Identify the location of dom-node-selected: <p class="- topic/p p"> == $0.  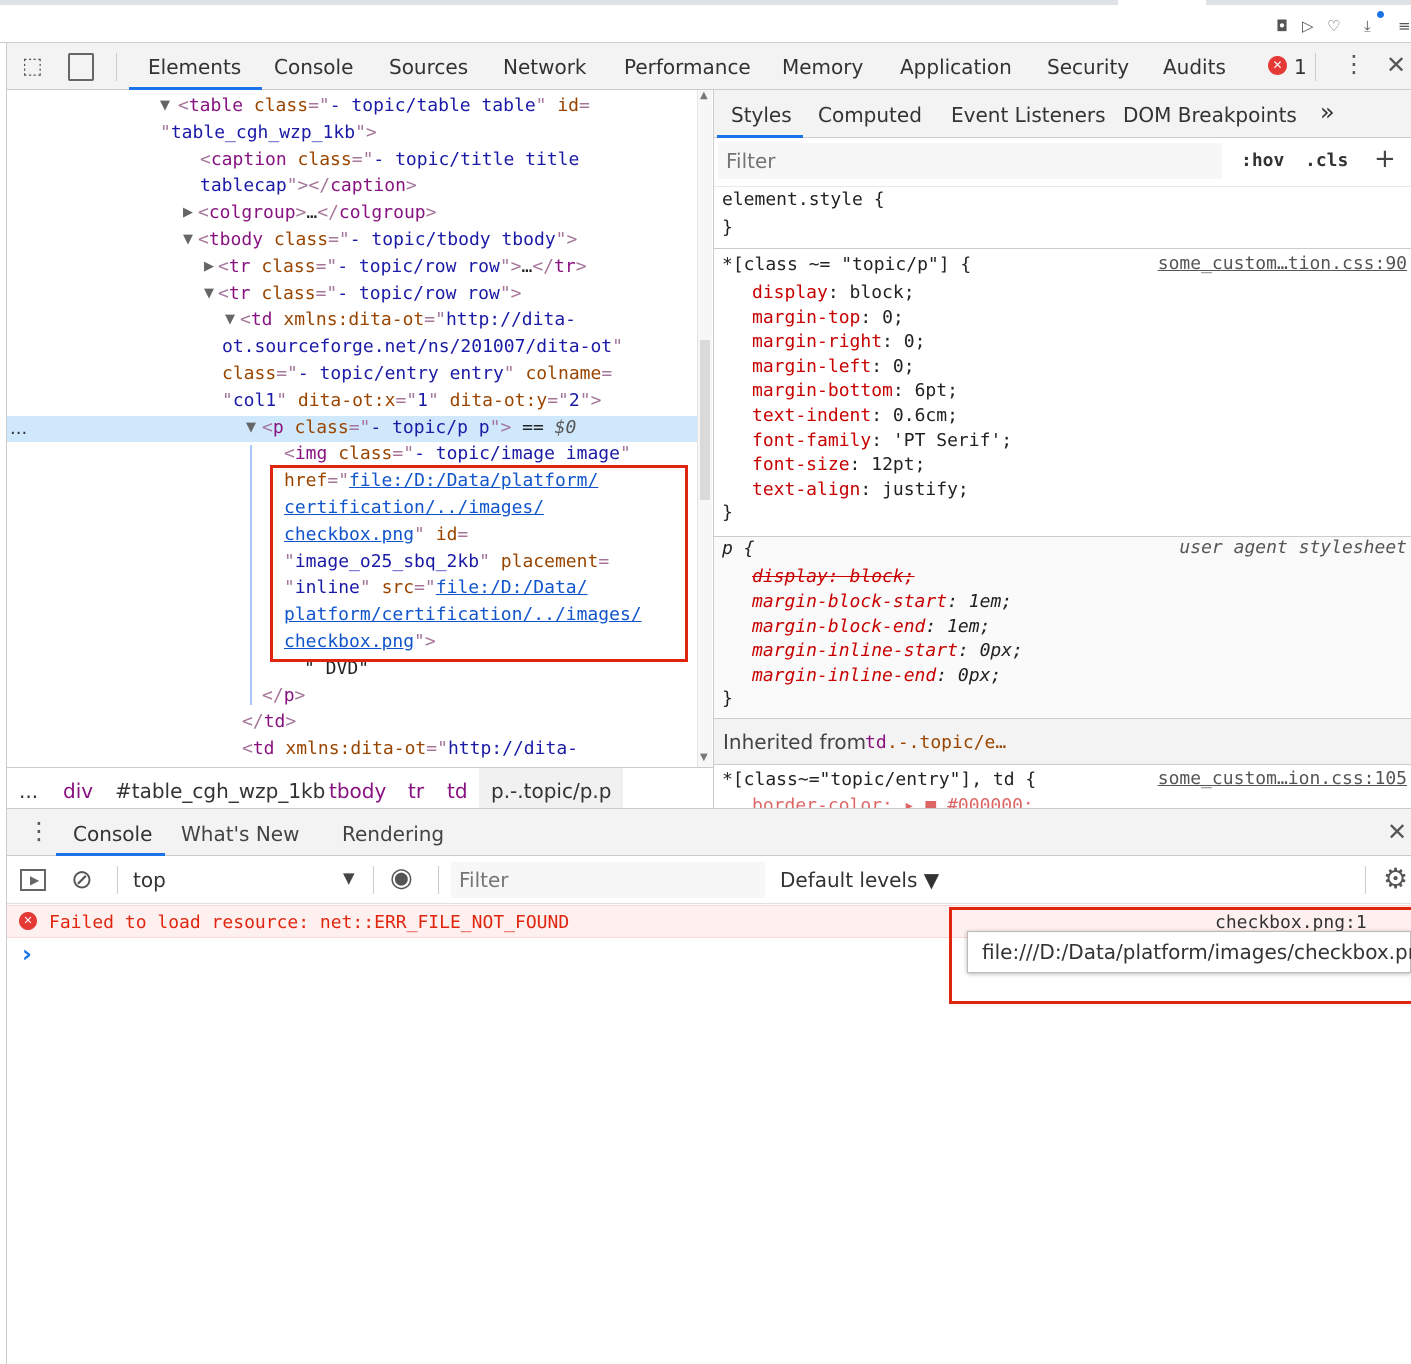
(419, 427).